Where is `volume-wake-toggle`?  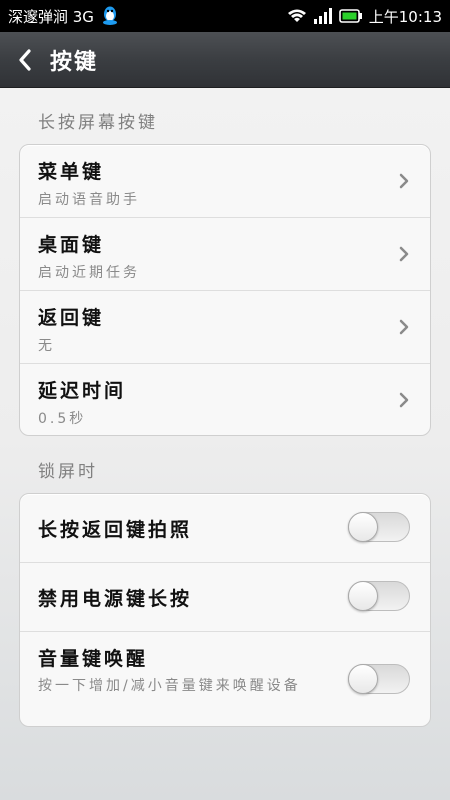 volume-wake-toggle is located at coordinates (379, 679).